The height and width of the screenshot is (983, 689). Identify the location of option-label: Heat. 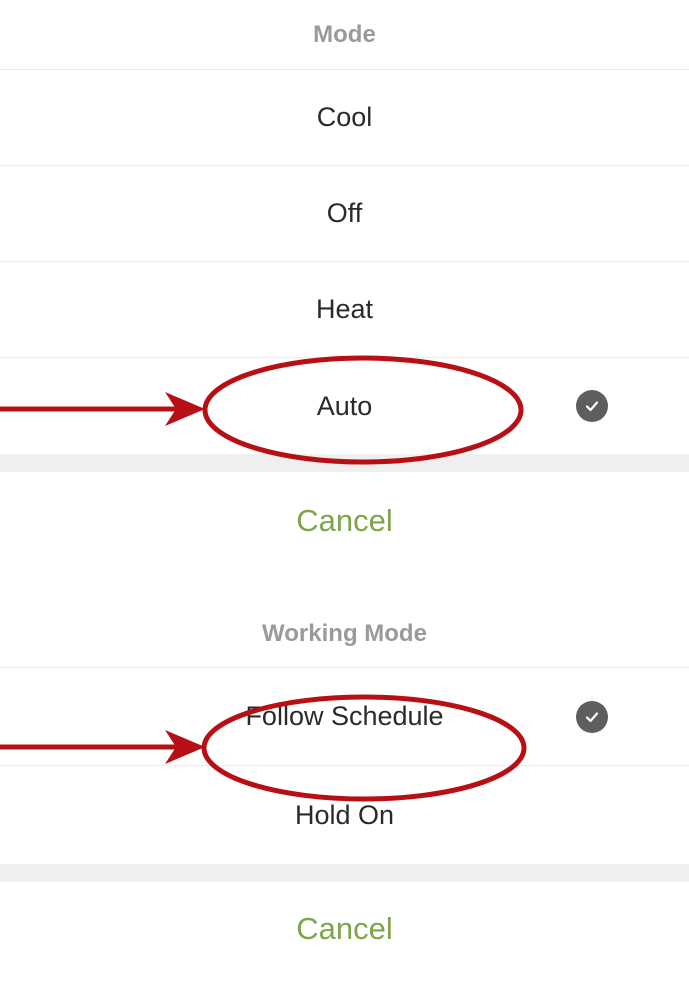
(344, 309).